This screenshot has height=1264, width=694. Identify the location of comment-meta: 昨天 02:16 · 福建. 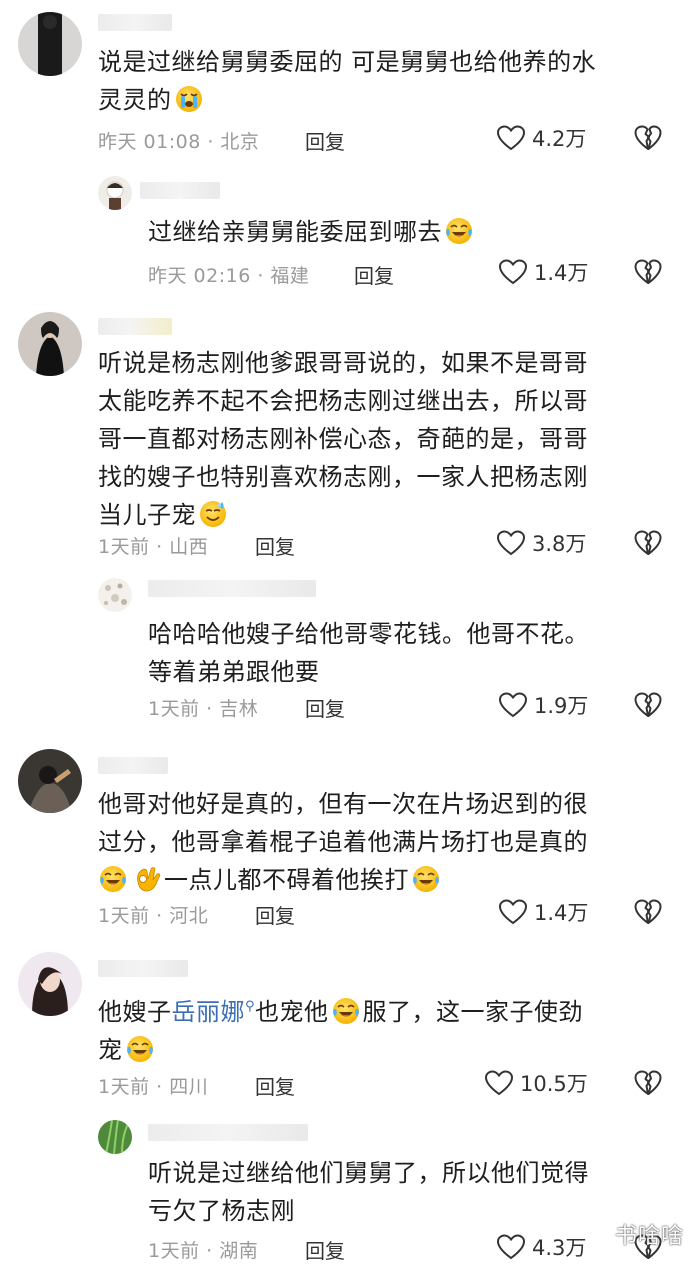
(229, 276).